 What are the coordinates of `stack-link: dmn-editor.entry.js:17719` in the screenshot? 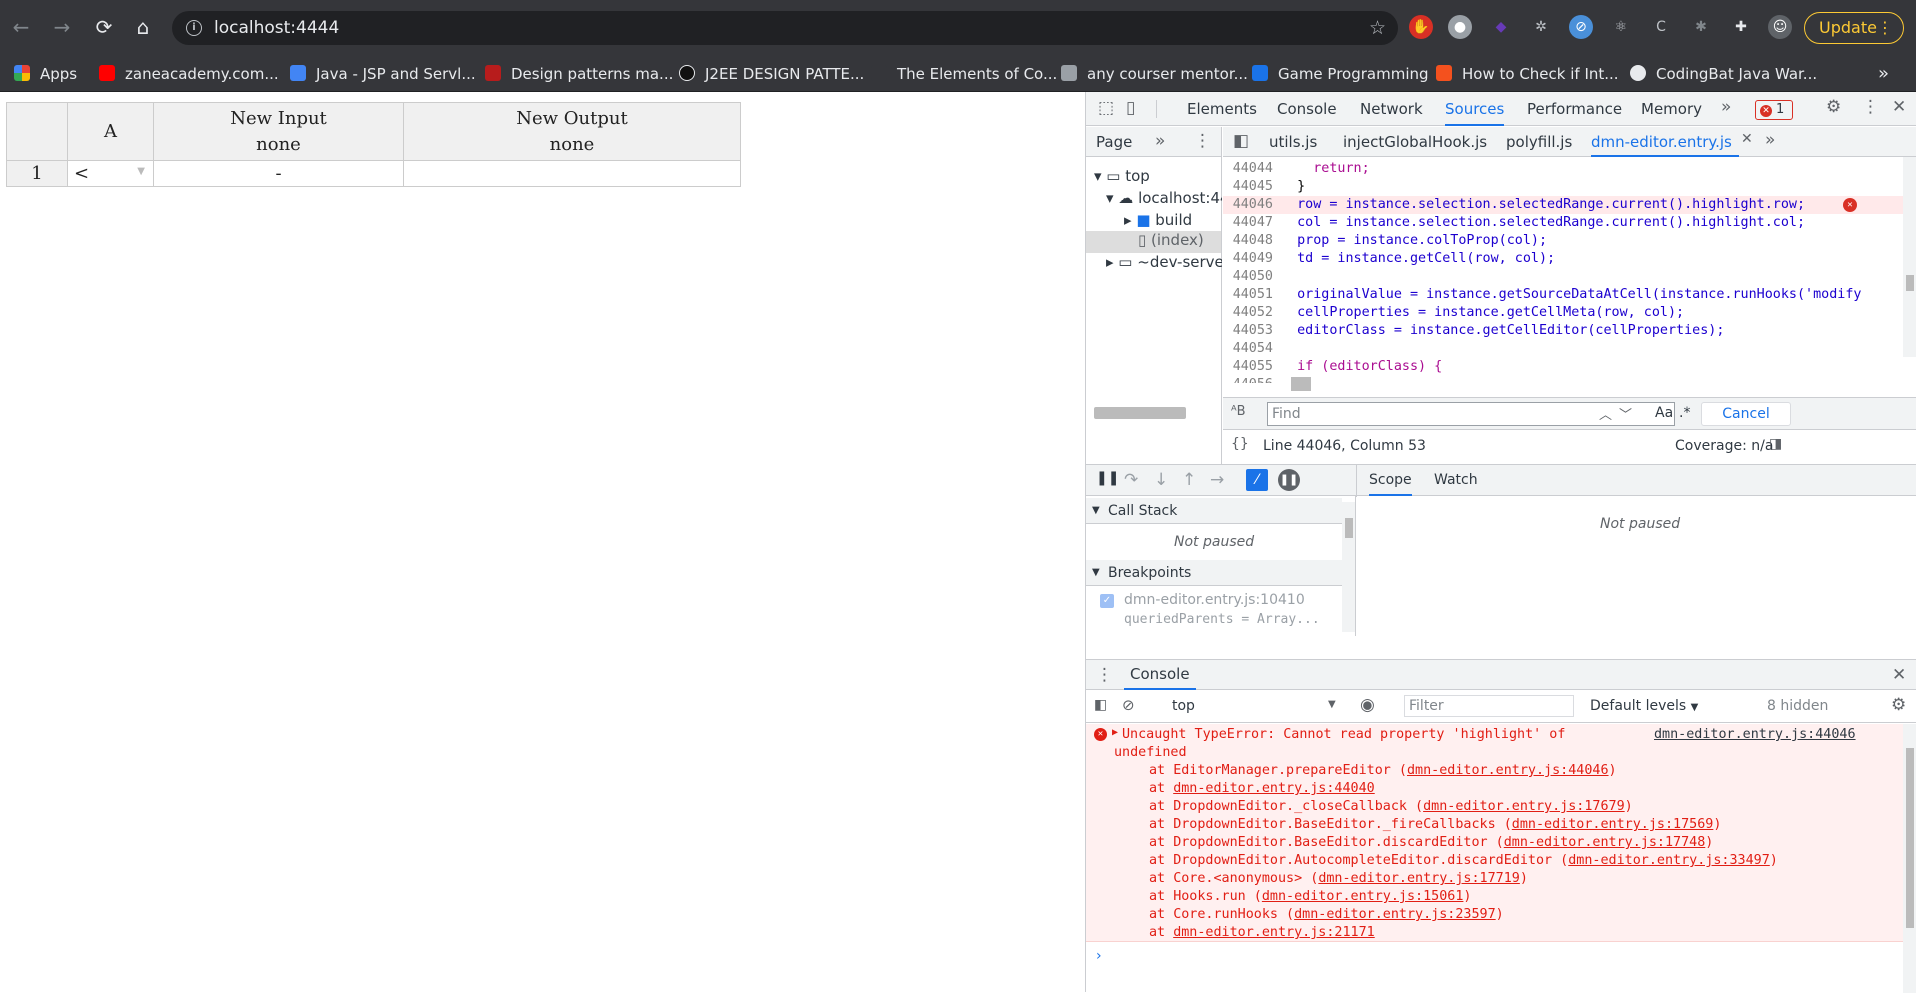 It's located at (1419, 878).